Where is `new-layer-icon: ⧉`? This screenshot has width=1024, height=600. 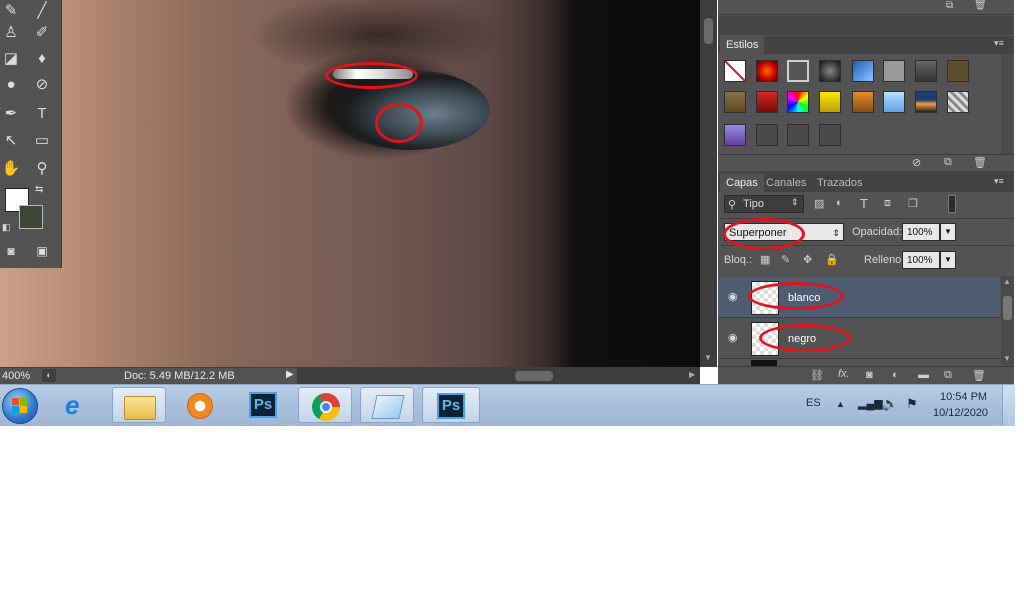
new-layer-icon: ⧉ is located at coordinates (948, 375).